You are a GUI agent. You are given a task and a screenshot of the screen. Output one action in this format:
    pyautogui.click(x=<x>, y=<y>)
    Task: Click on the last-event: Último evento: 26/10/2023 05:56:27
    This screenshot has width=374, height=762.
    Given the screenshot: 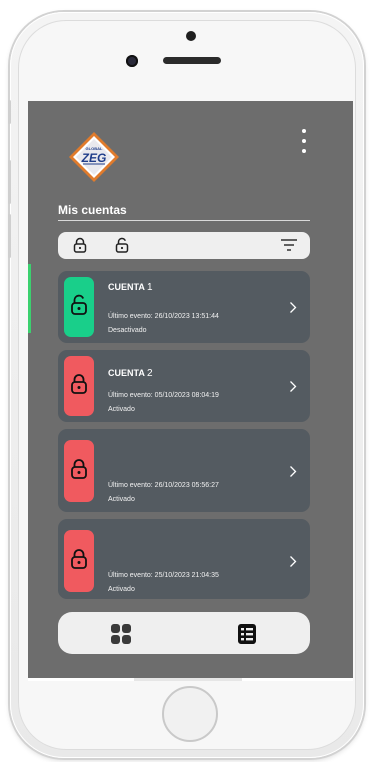 What is the action you would take?
    pyautogui.click(x=163, y=485)
    